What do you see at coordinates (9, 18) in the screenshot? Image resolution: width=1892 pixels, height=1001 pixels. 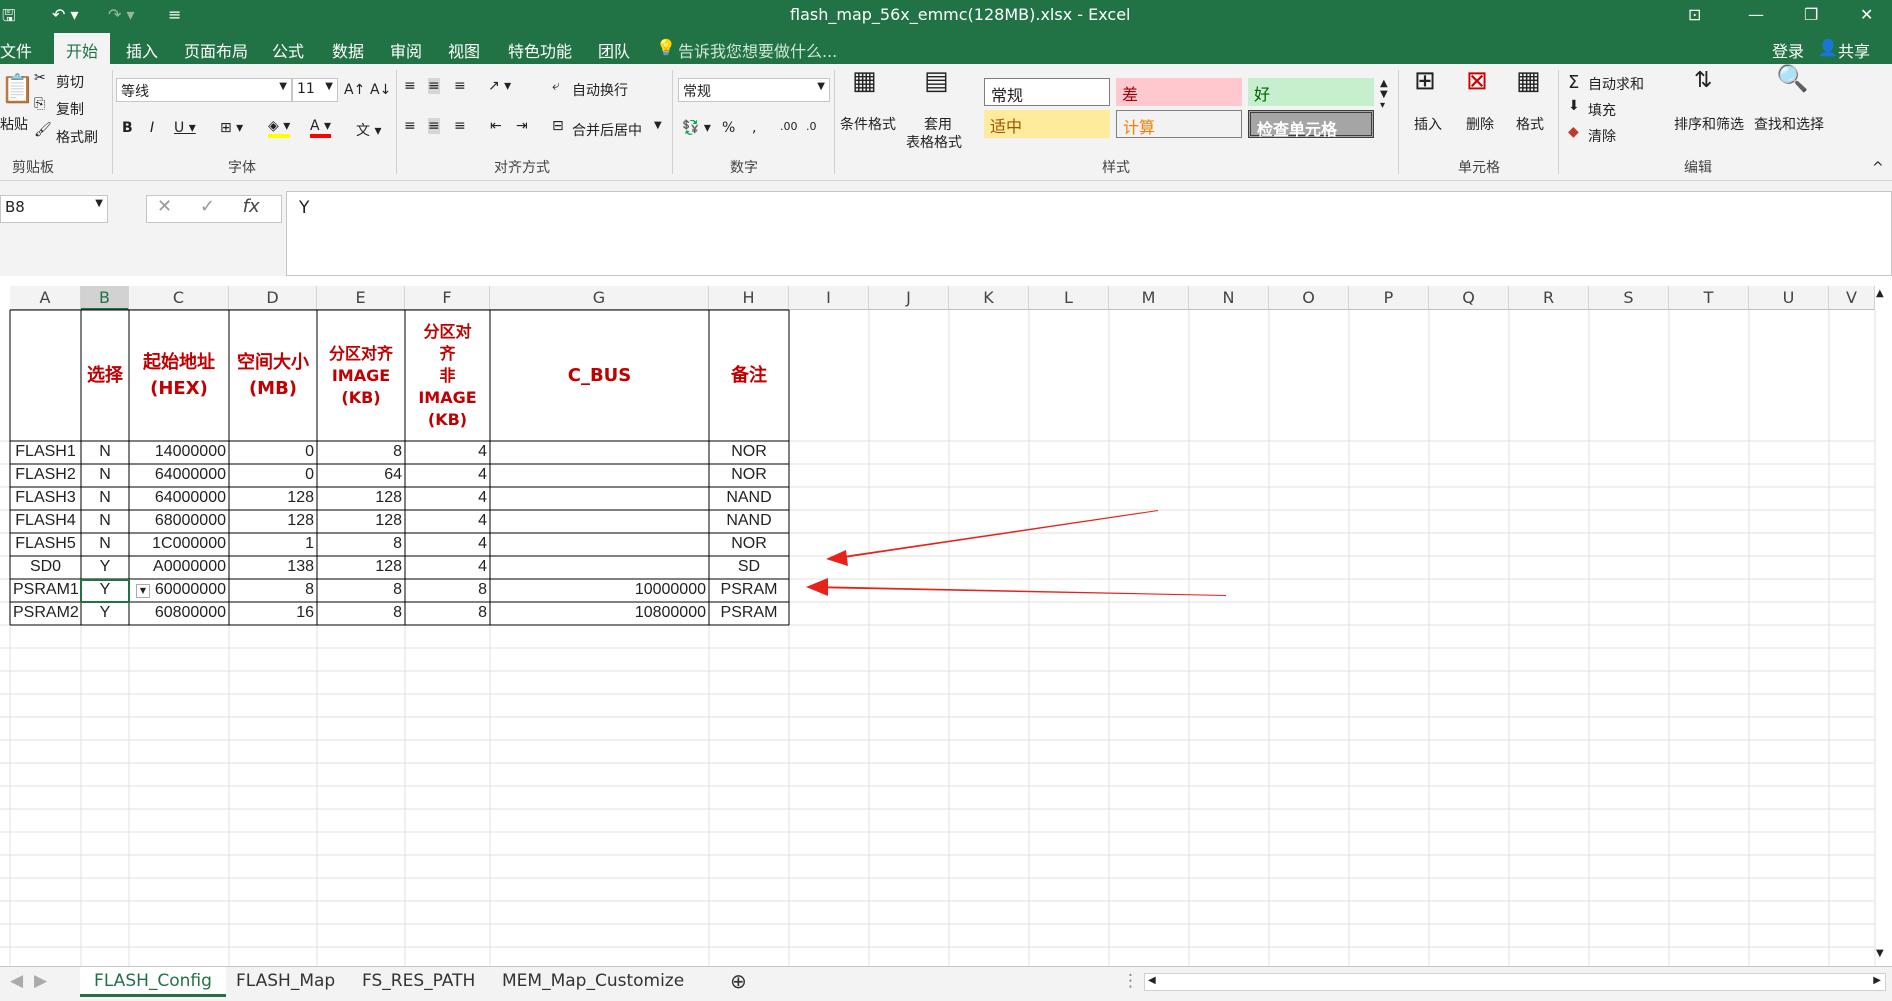 I see `save-icon: 🖫` at bounding box center [9, 18].